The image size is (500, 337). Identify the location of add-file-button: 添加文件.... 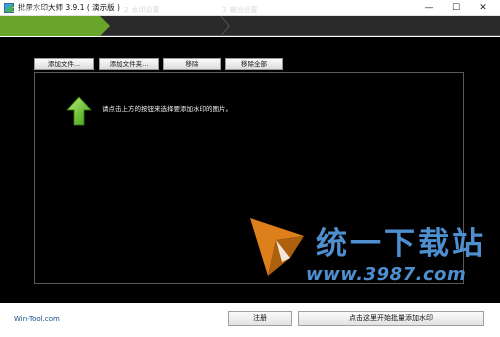
(64, 64).